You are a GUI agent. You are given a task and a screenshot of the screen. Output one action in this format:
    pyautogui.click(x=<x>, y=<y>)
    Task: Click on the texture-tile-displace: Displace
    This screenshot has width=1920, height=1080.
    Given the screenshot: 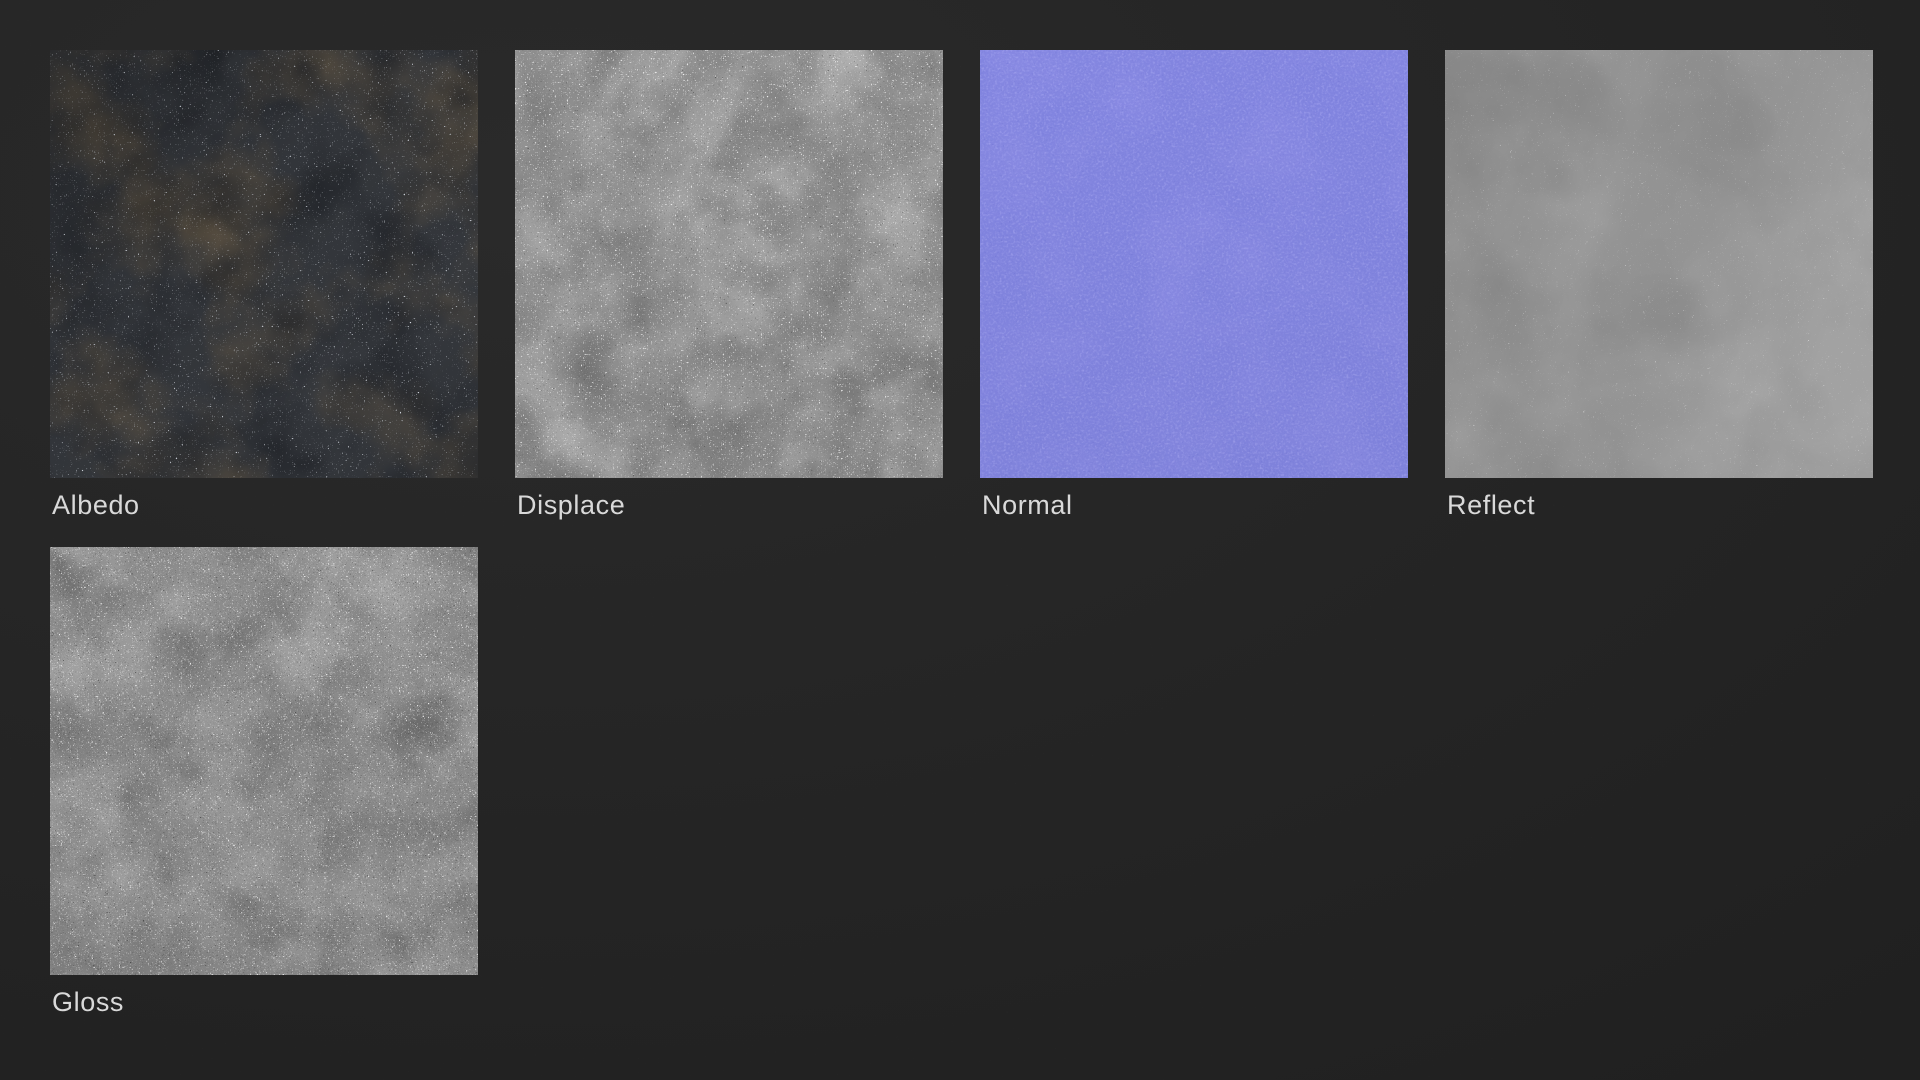 What is the action you would take?
    pyautogui.click(x=729, y=298)
    